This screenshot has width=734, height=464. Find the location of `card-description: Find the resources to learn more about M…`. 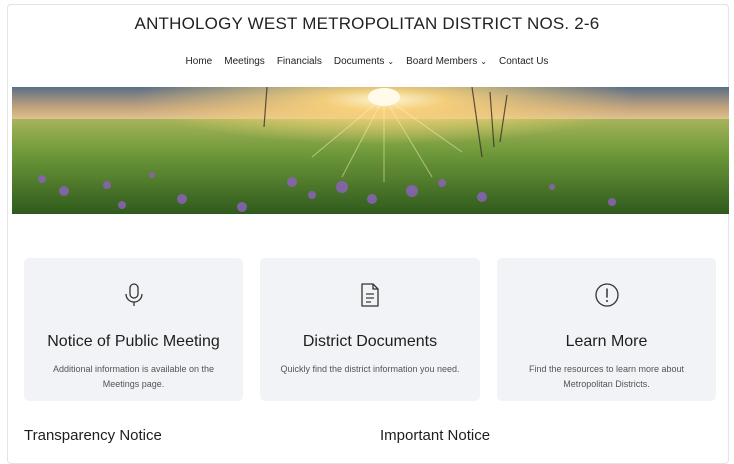

card-description: Find the resources to learn more about M… is located at coordinates (606, 376).